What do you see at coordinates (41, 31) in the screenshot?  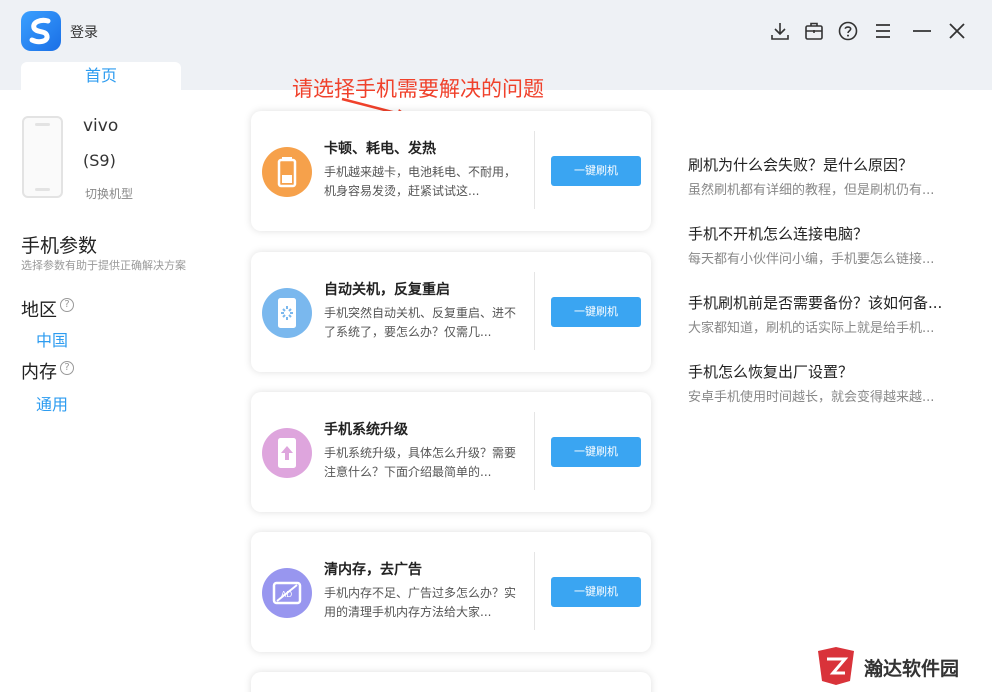 I see `app-logo-icon` at bounding box center [41, 31].